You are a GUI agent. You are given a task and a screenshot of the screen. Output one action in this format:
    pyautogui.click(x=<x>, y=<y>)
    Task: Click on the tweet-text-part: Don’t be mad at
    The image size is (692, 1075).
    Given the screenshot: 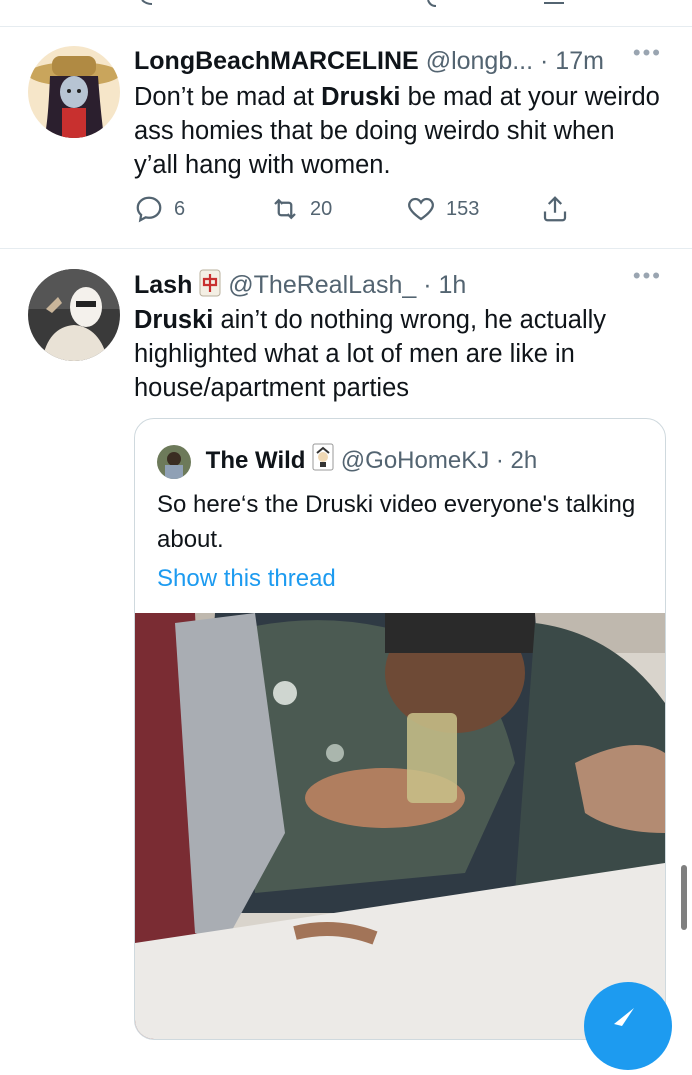 What is the action you would take?
    pyautogui.click(x=228, y=97)
    